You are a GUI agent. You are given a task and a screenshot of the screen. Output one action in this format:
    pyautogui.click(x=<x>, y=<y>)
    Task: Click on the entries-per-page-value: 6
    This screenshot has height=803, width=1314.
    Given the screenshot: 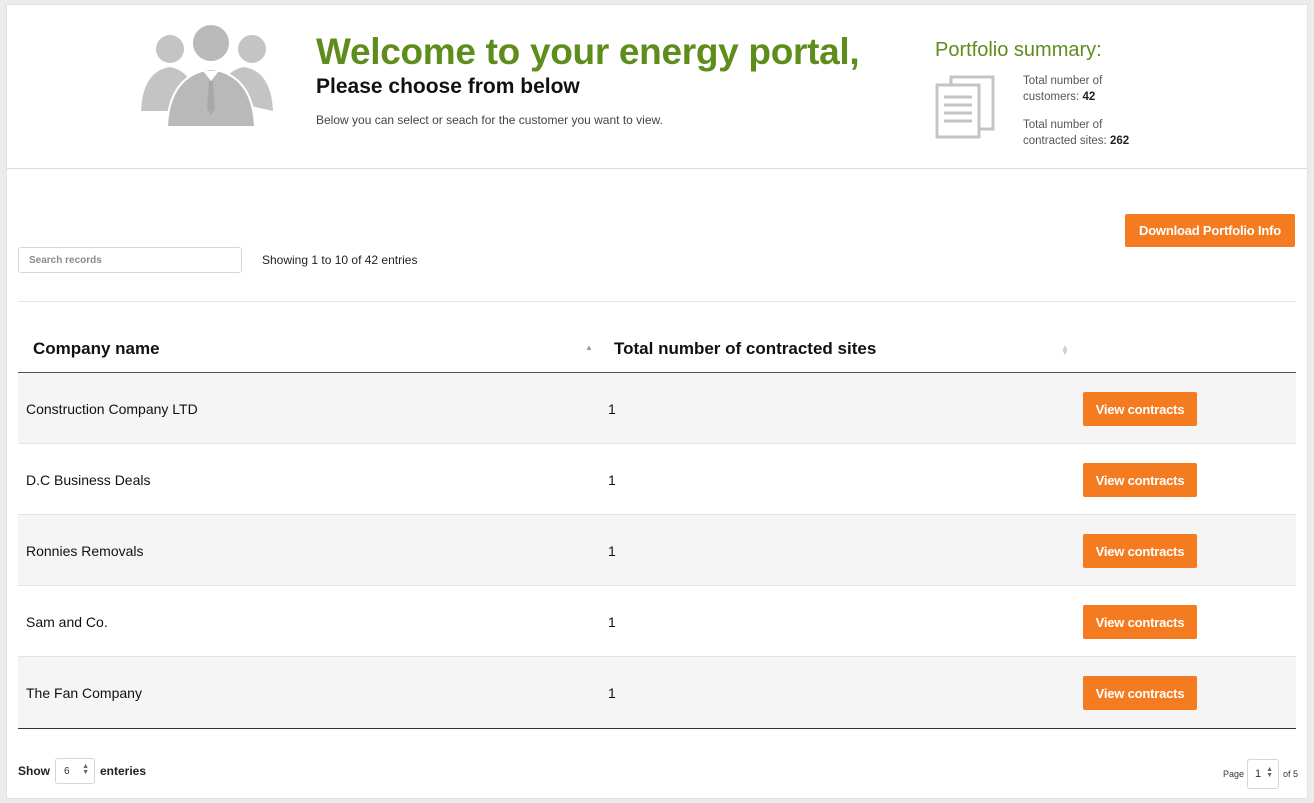 What is the action you would take?
    pyautogui.click(x=67, y=771)
    